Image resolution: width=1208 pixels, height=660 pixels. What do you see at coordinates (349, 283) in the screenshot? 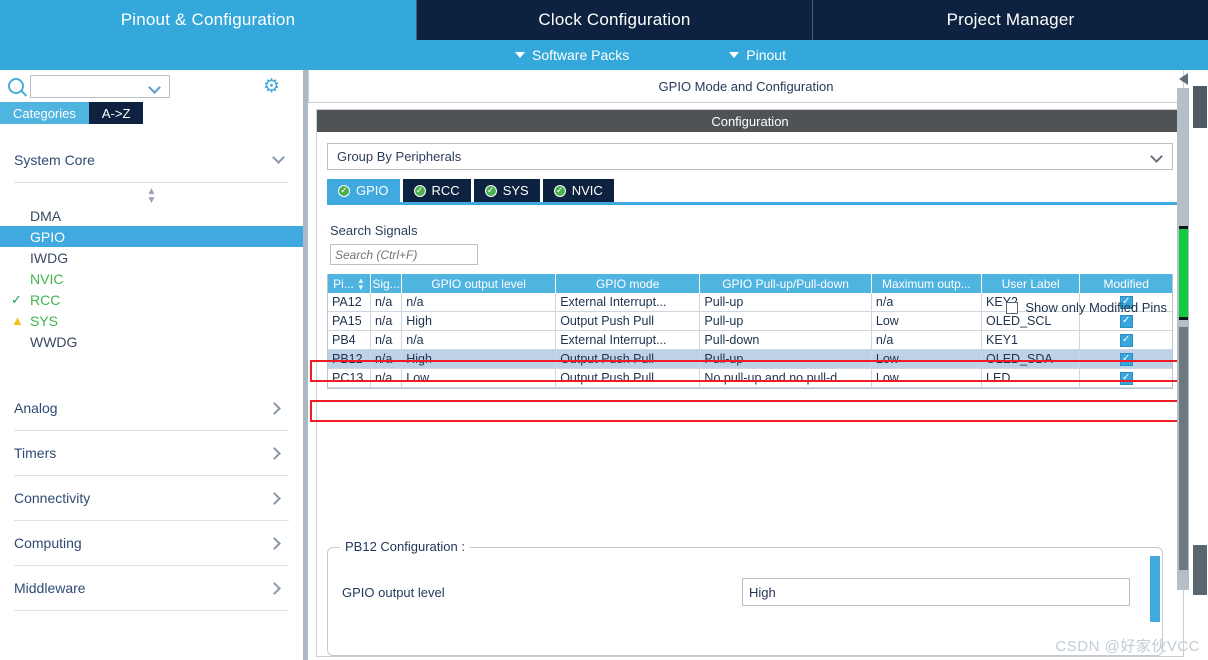
I see `column-header-pin: Pi... ▲ ▼` at bounding box center [349, 283].